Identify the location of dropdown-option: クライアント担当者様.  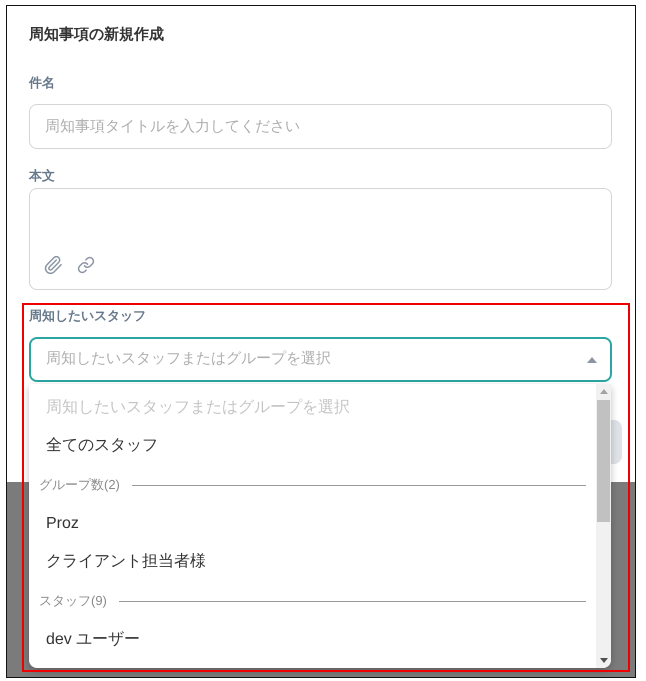
(312, 562).